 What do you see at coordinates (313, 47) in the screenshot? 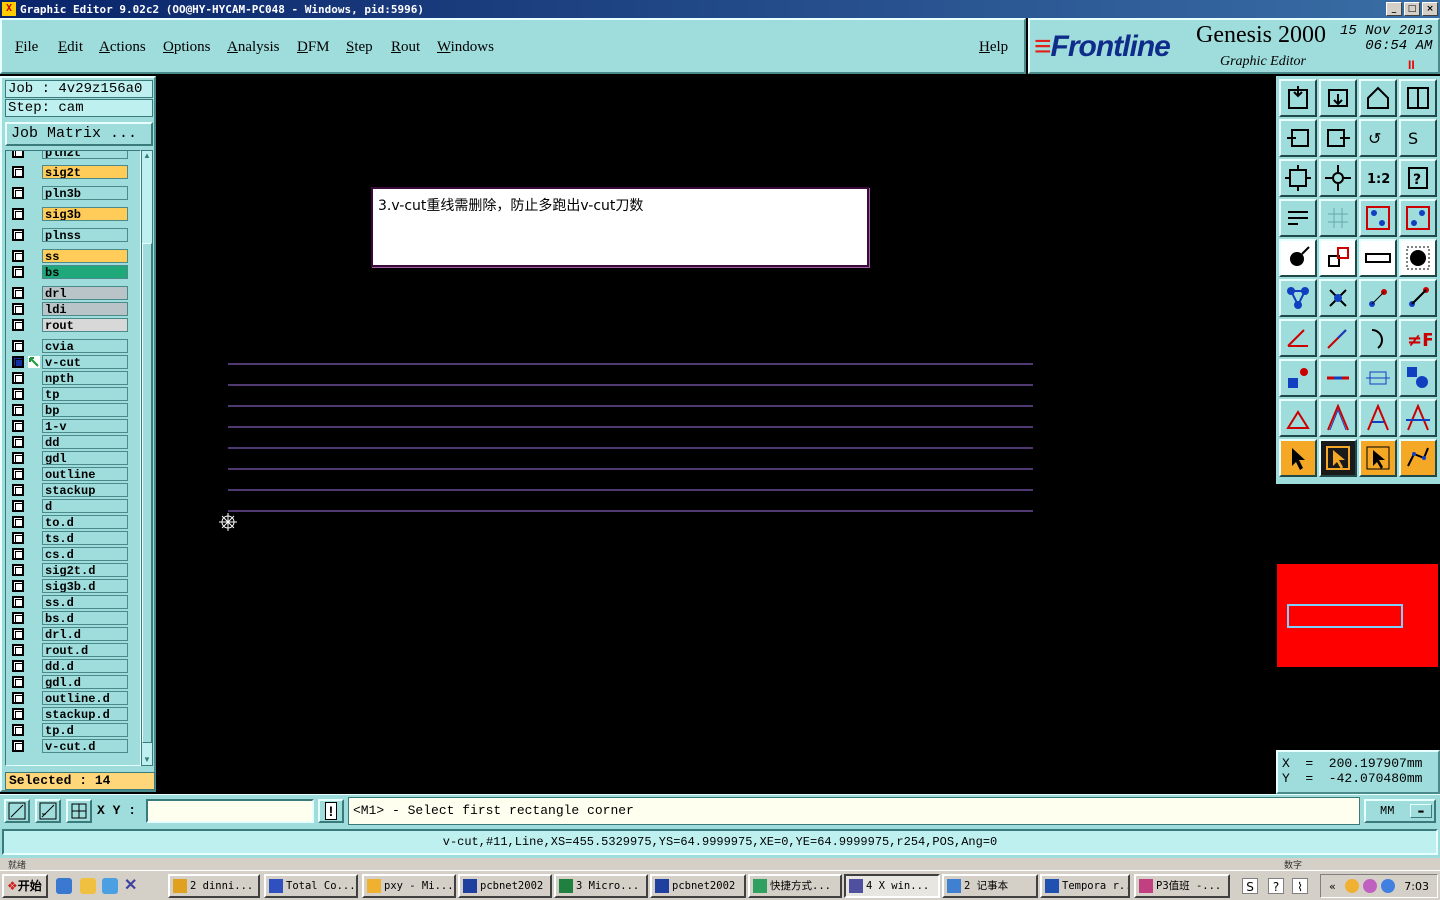
I see `menu-dfm: DFM` at bounding box center [313, 47].